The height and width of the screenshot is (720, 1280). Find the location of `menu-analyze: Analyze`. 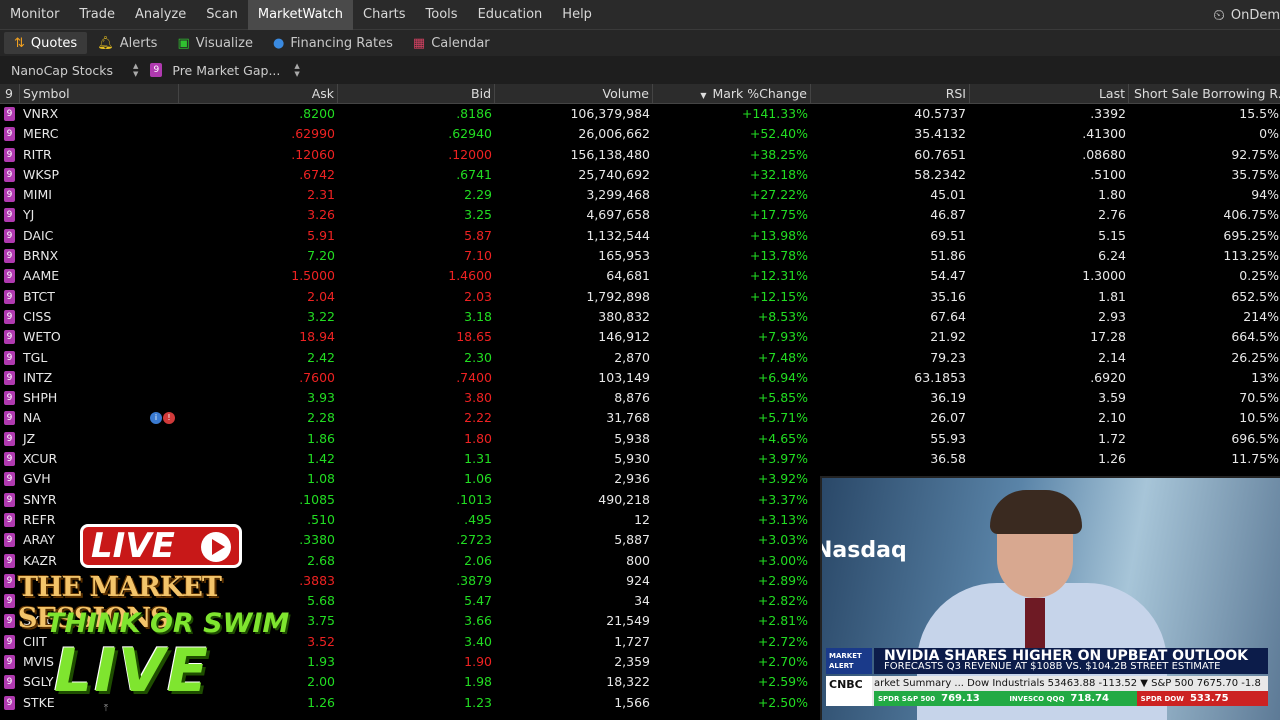

menu-analyze: Analyze is located at coordinates (160, 15).